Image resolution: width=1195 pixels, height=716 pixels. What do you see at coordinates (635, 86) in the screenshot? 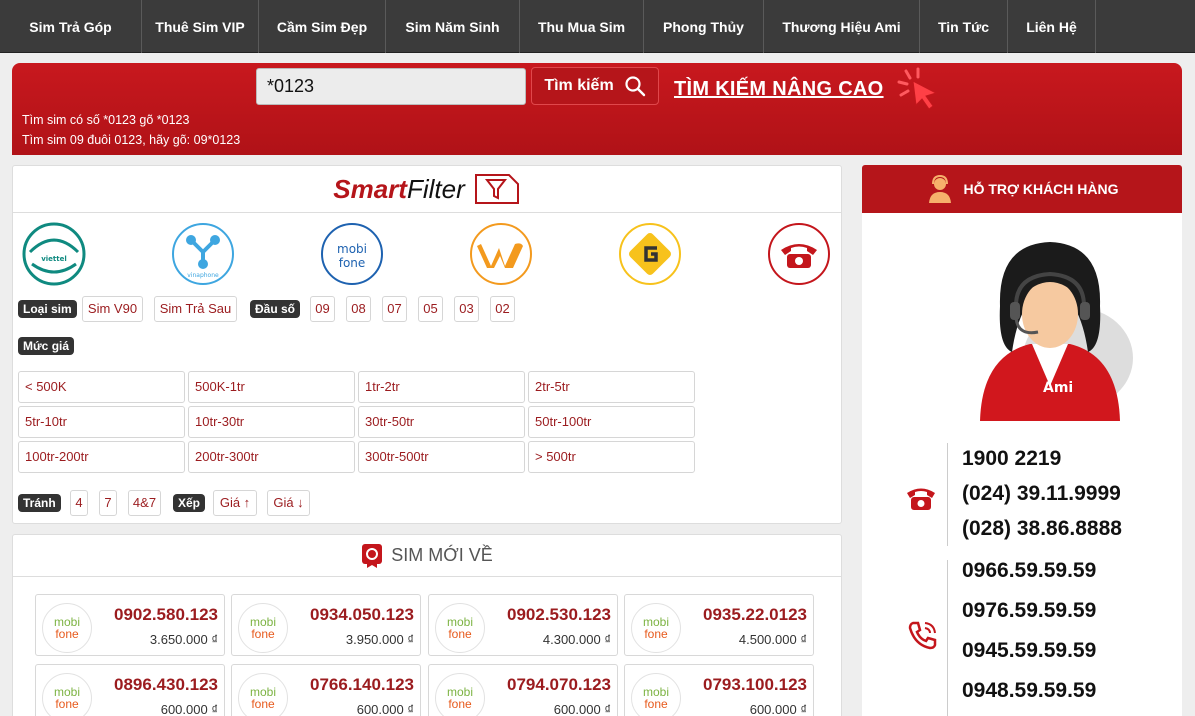
I see `search-icon` at bounding box center [635, 86].